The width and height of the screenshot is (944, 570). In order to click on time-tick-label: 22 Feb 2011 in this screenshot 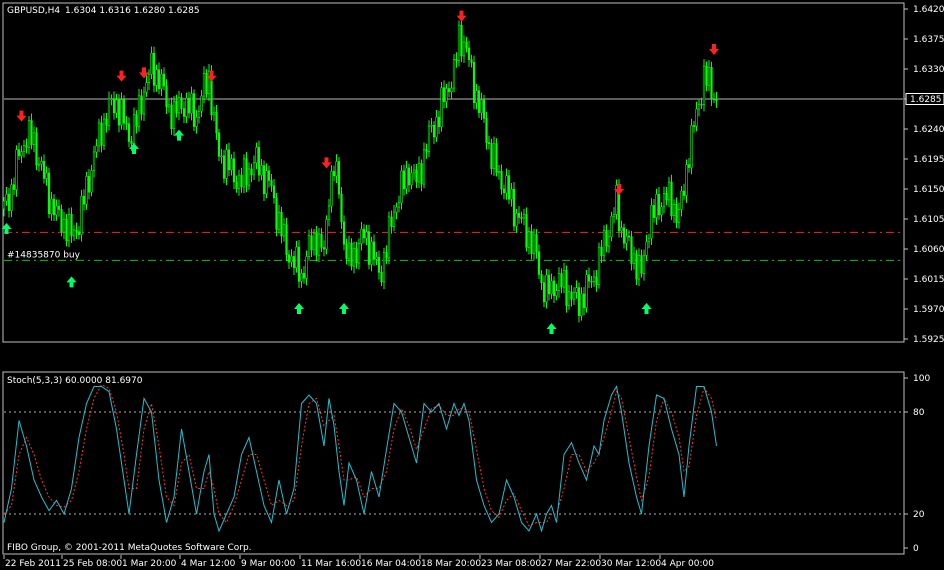, I will do `click(33, 564)`.